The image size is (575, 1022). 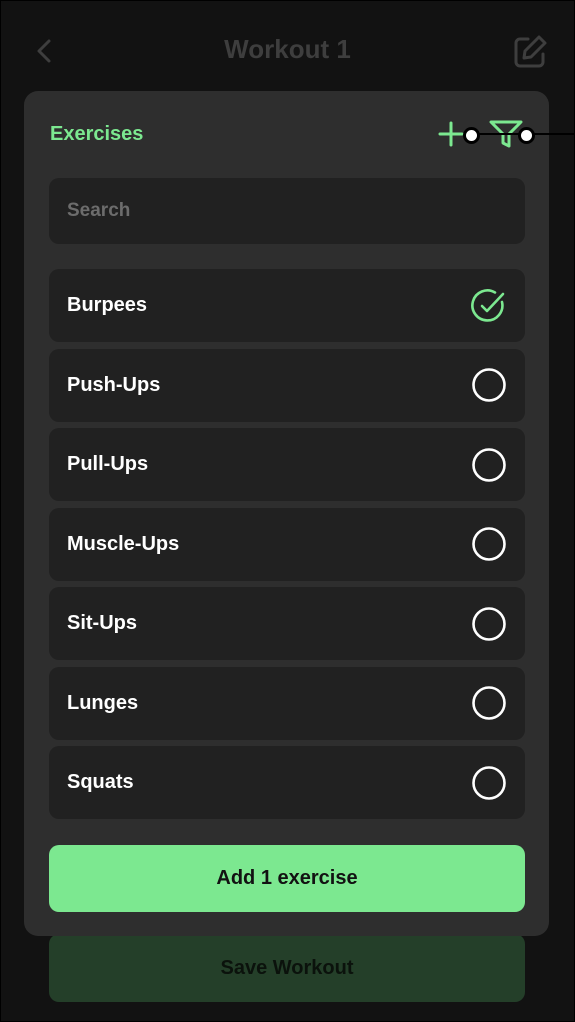 I want to click on edit-icon, so click(x=530, y=51).